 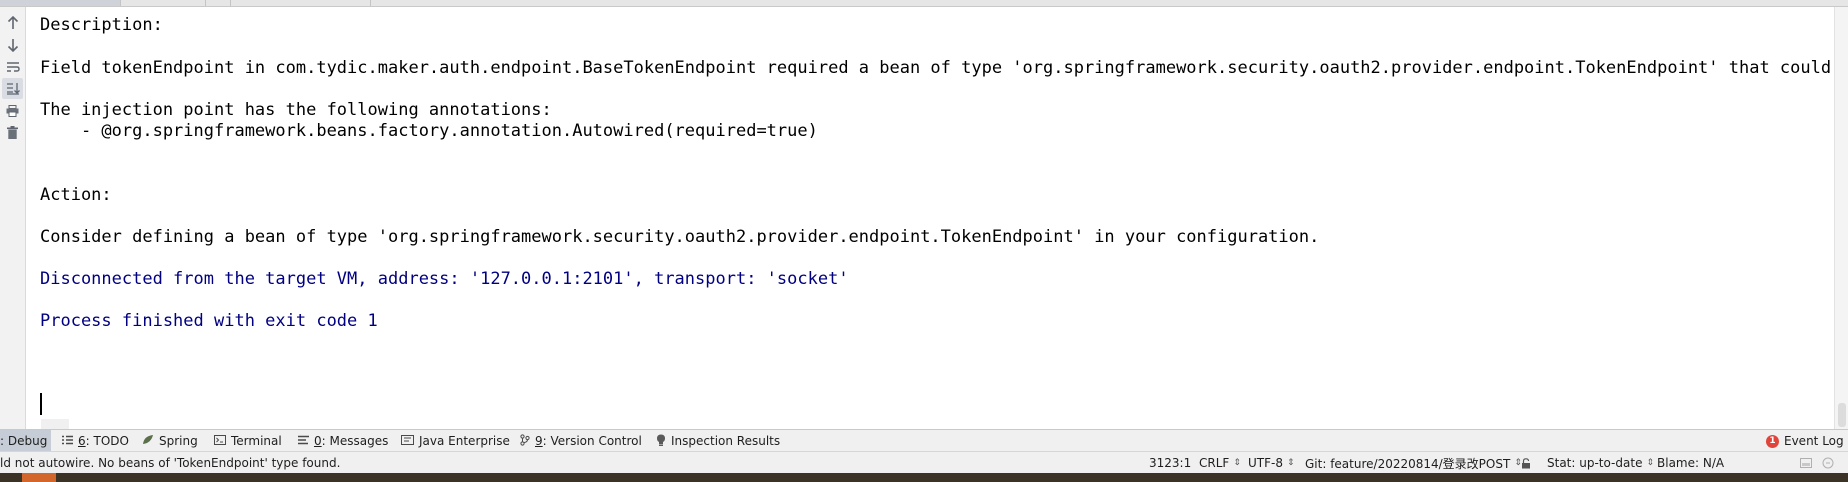 I want to click on console-line: Process finished with exit code 1, so click(x=209, y=321).